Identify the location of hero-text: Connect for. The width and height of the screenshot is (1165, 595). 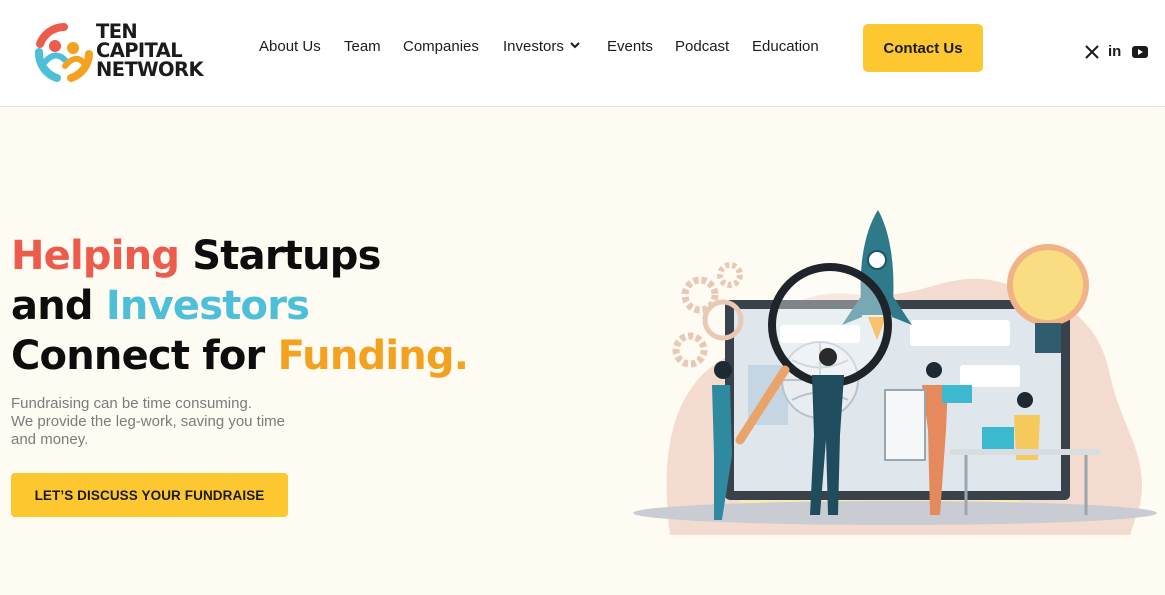
(144, 356).